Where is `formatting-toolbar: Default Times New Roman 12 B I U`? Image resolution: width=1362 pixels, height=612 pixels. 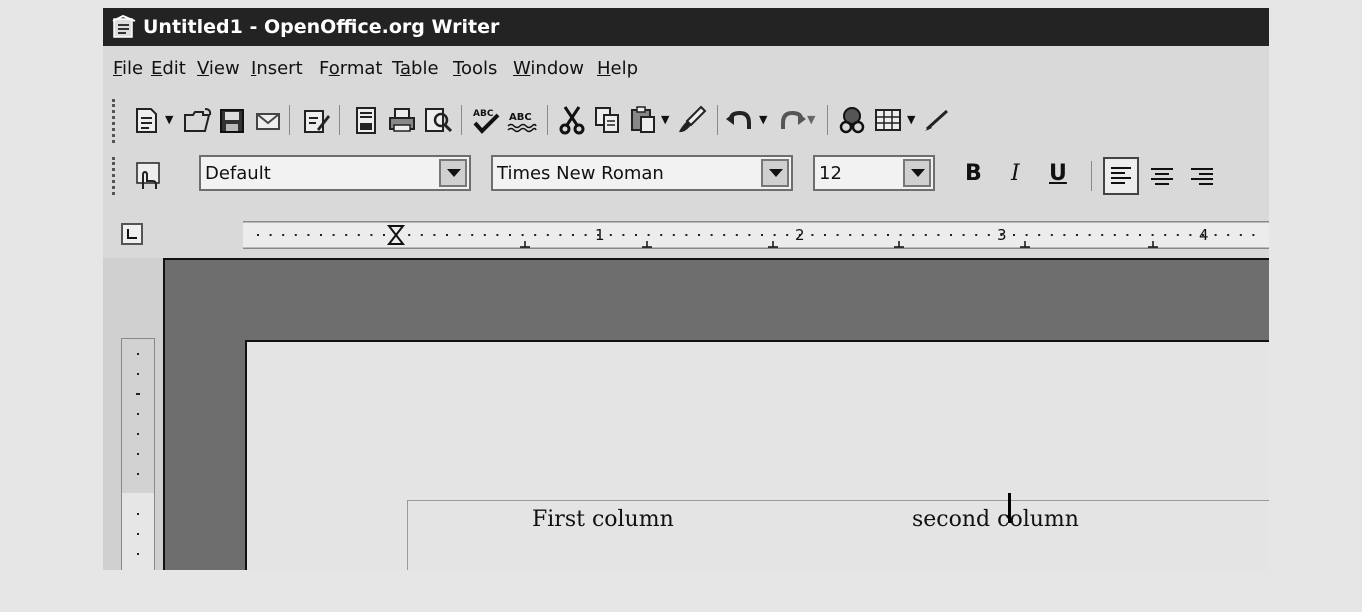 formatting-toolbar: Default Times New Roman 12 B I U is located at coordinates (686, 177).